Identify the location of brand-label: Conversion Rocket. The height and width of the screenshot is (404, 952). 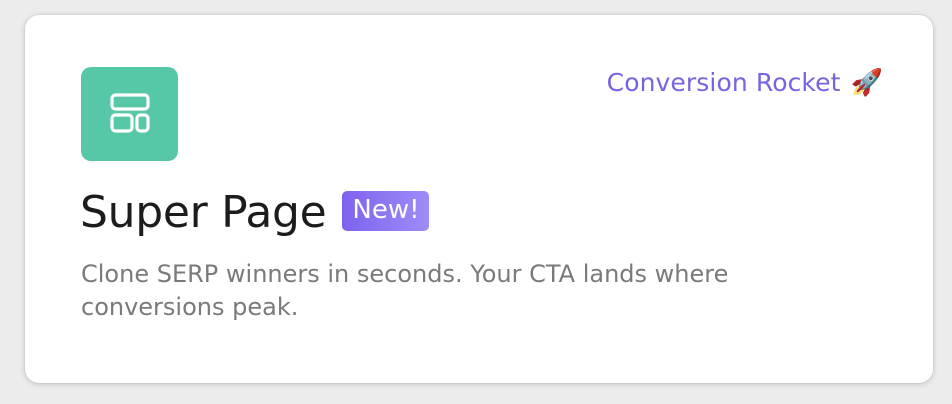
(723, 82).